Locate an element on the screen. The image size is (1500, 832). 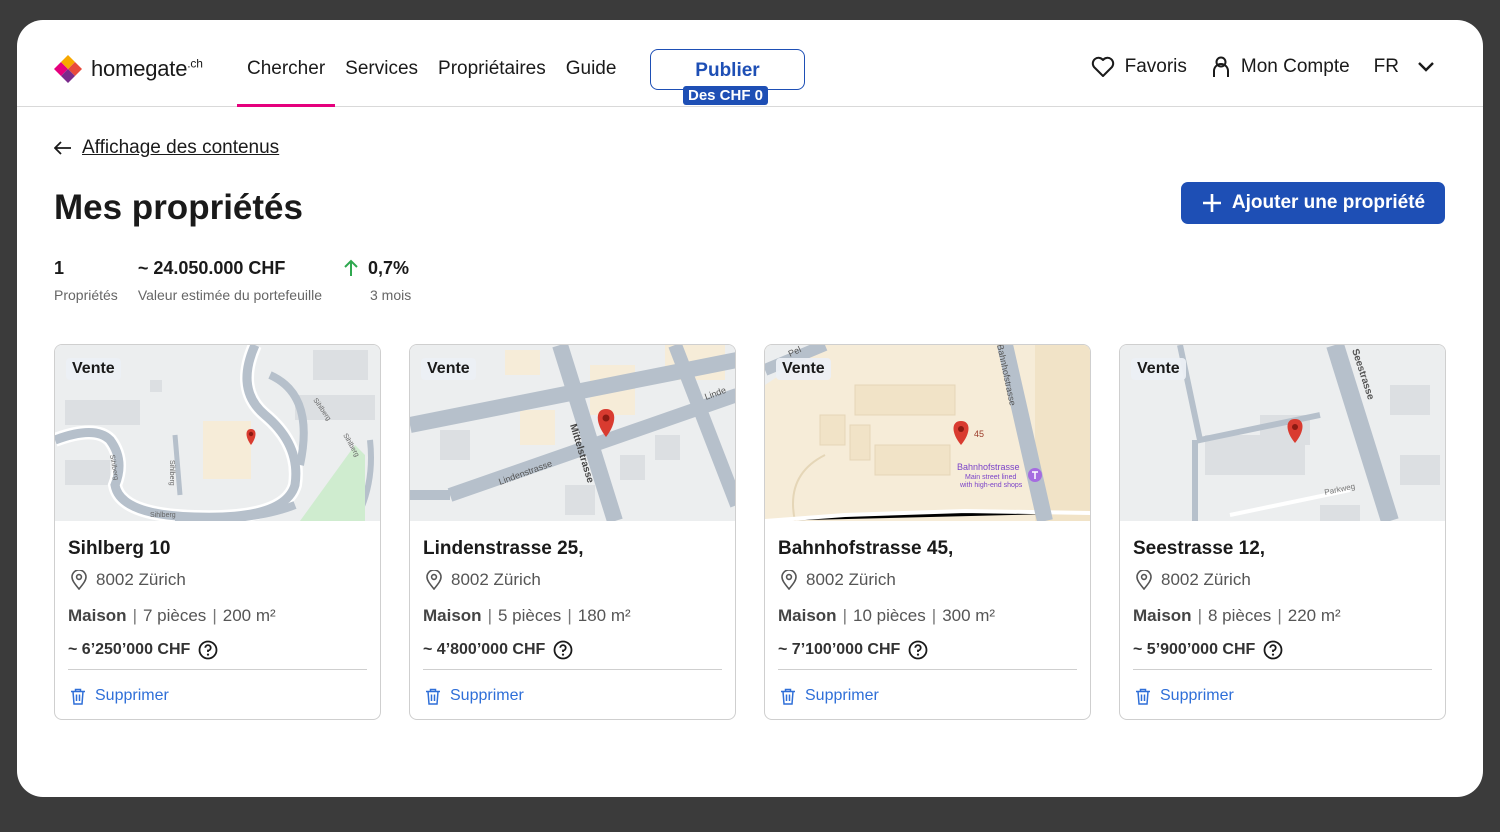
homegate-logo: homegate.ch is located at coordinates (128, 69).